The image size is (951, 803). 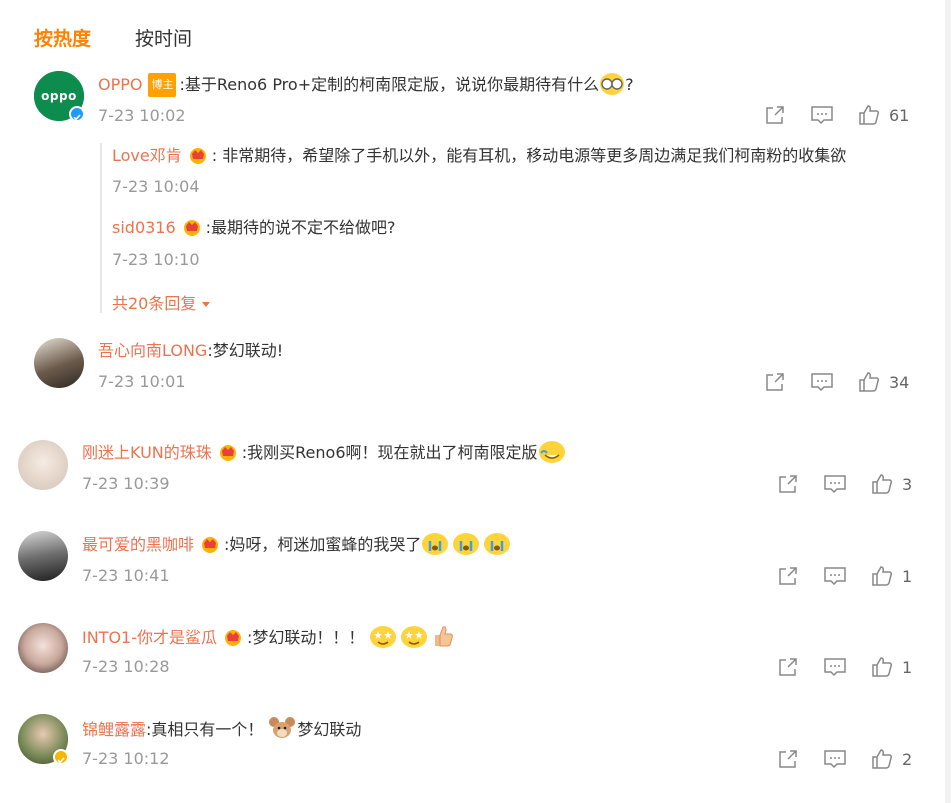 I want to click on tab-sort-by-hot: 按热度, so click(x=62, y=37).